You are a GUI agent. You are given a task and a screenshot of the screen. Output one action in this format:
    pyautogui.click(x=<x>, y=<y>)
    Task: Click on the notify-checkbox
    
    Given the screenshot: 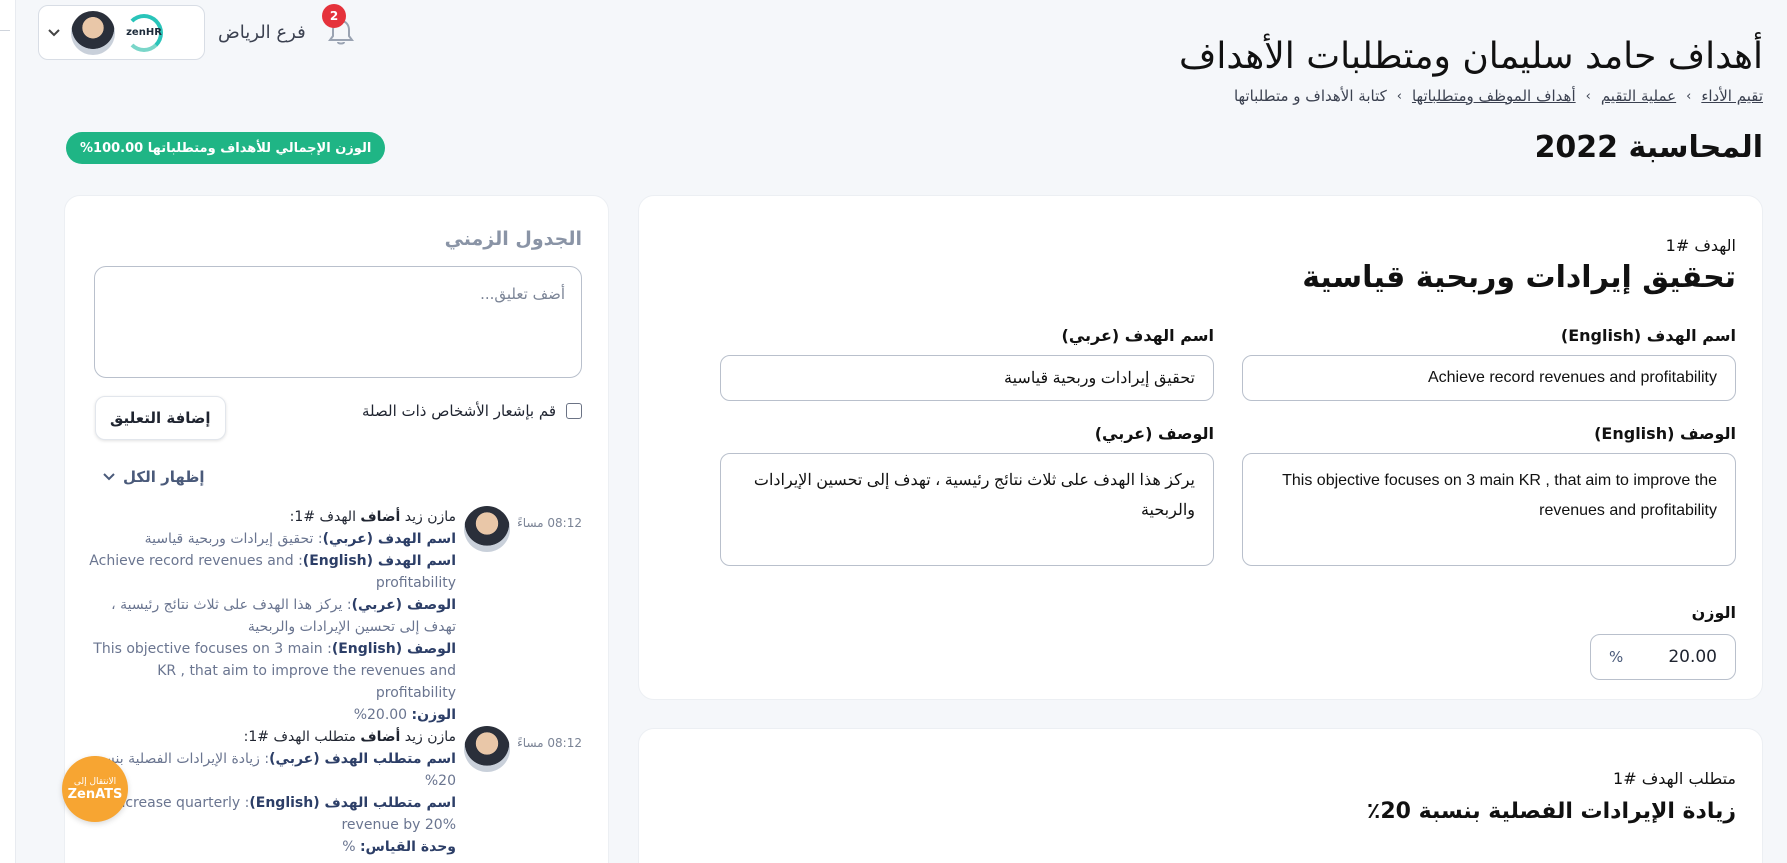 What is the action you would take?
    pyautogui.click(x=574, y=411)
    